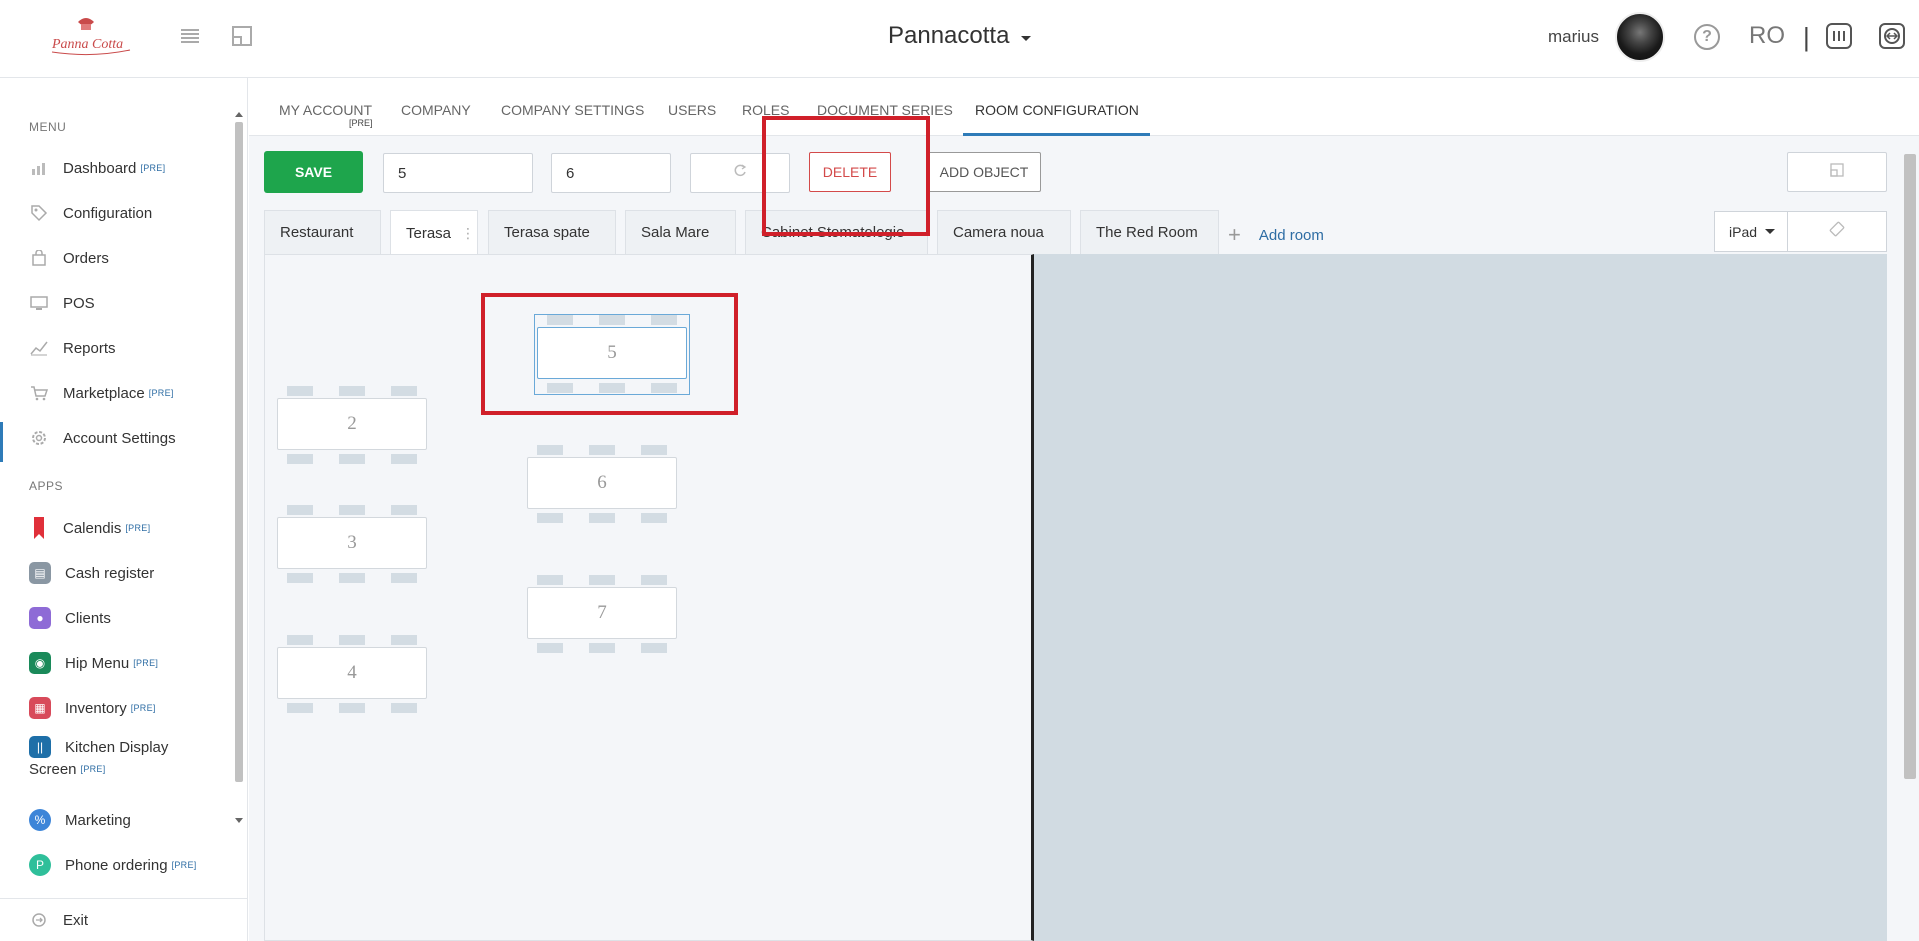 This screenshot has height=941, width=1919. I want to click on hamburger-menu-icon, so click(190, 36).